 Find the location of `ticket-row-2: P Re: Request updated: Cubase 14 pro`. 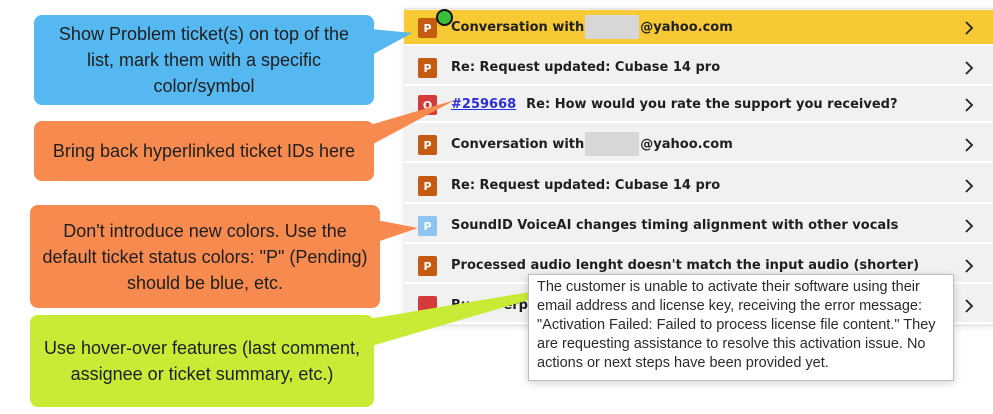

ticket-row-2: P Re: Request updated: Cubase 14 pro is located at coordinates (698, 68).